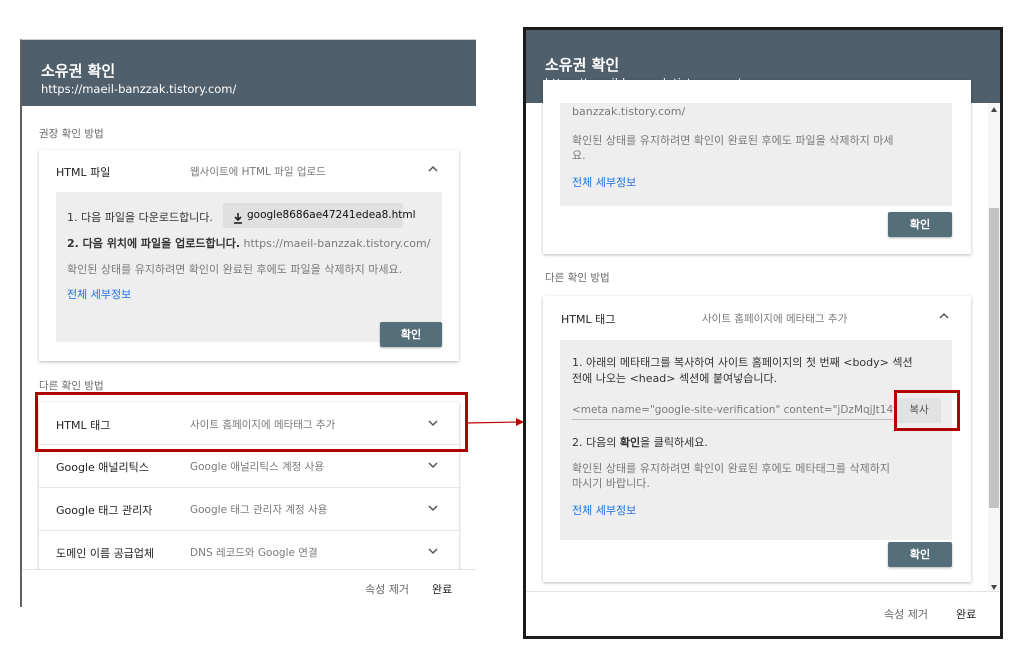 This screenshot has width=1036, height=672. Describe the element at coordinates (629, 111) in the screenshot. I see `partial-url-text: banzzak.tistory.com/` at that location.